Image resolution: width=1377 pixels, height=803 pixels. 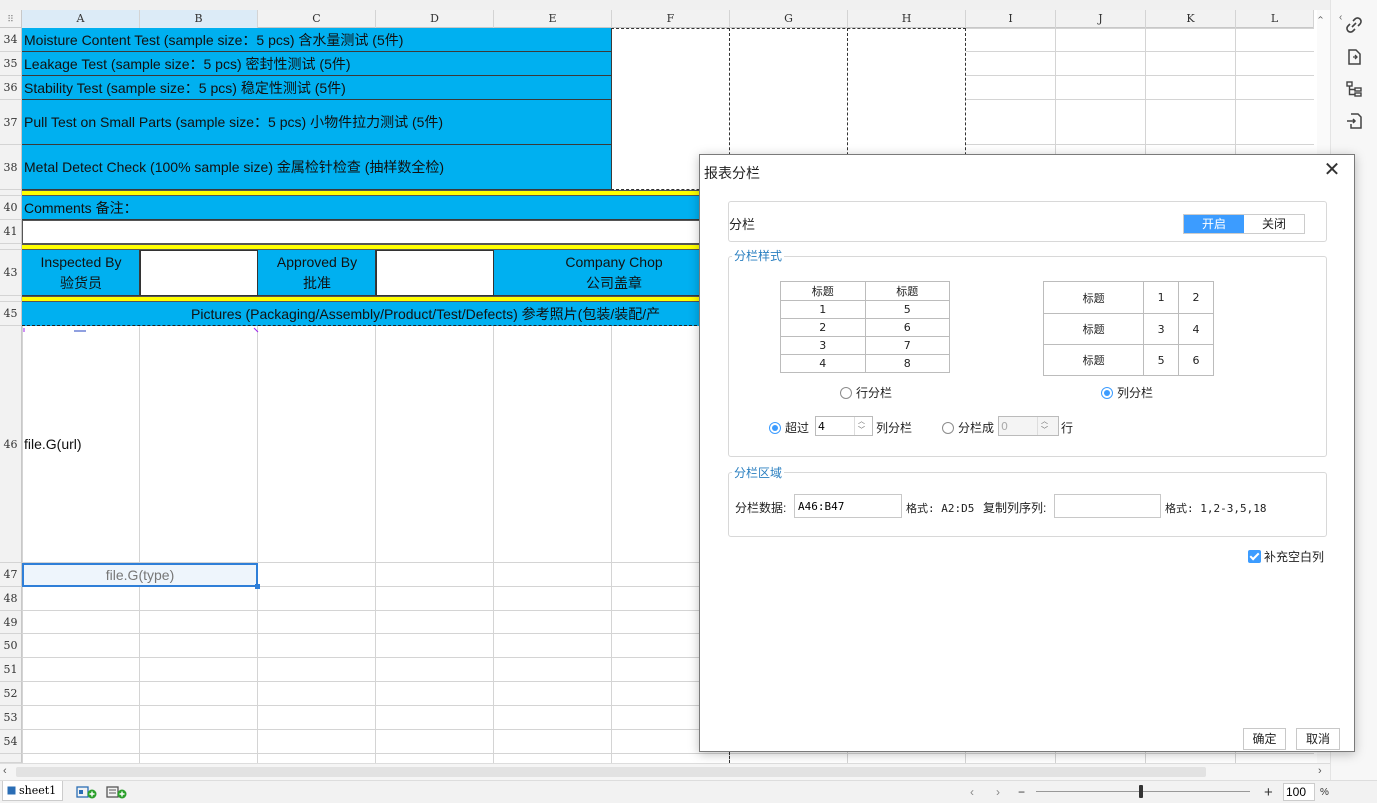 What do you see at coordinates (1318, 739) in the screenshot?
I see `cancel-button: 取消` at bounding box center [1318, 739].